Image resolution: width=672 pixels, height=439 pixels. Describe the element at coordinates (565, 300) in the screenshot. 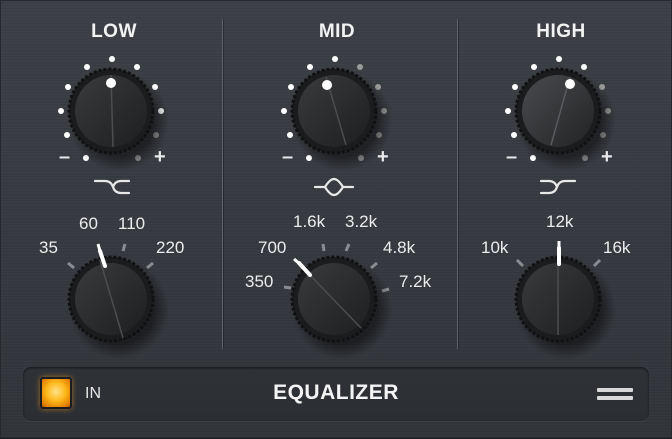

I see `high-freq-knob` at that location.